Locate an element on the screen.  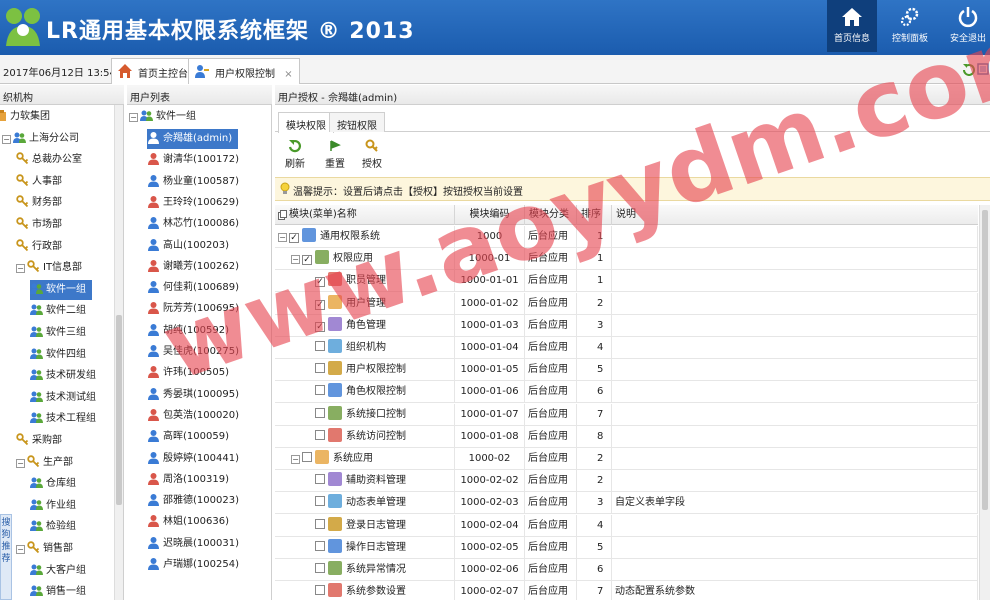
grid-row: ✓ 角色管理 1000-01-03 后台应用 3 is located at coordinates (626, 325).